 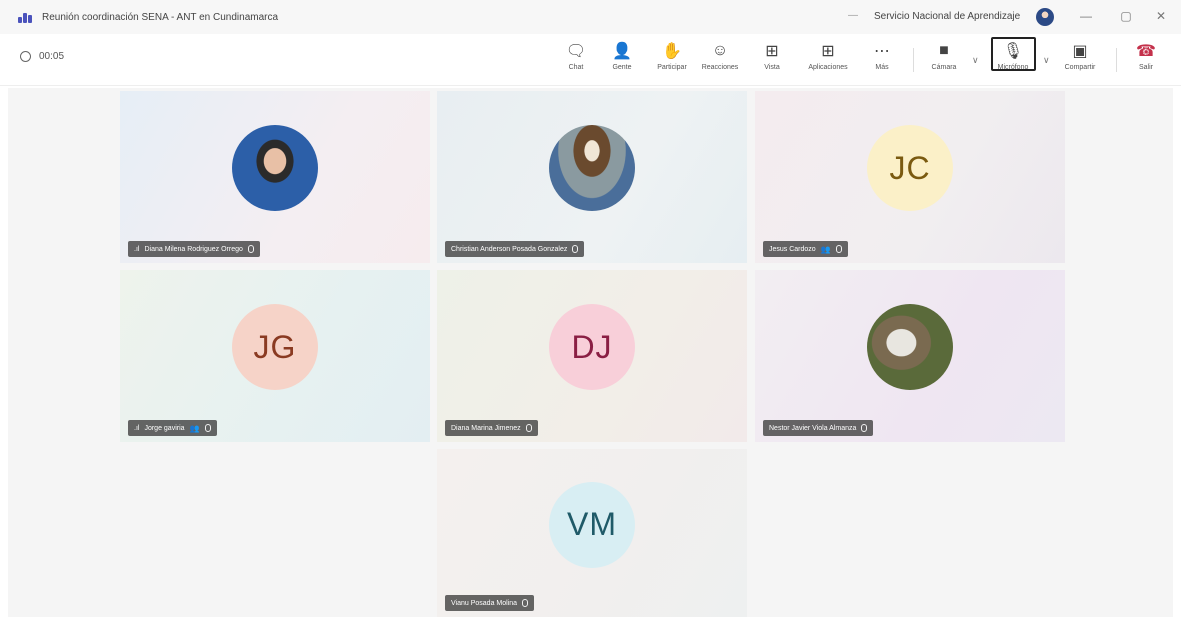 I want to click on camera-options-chevron-icon: ∨, so click(x=975, y=60).